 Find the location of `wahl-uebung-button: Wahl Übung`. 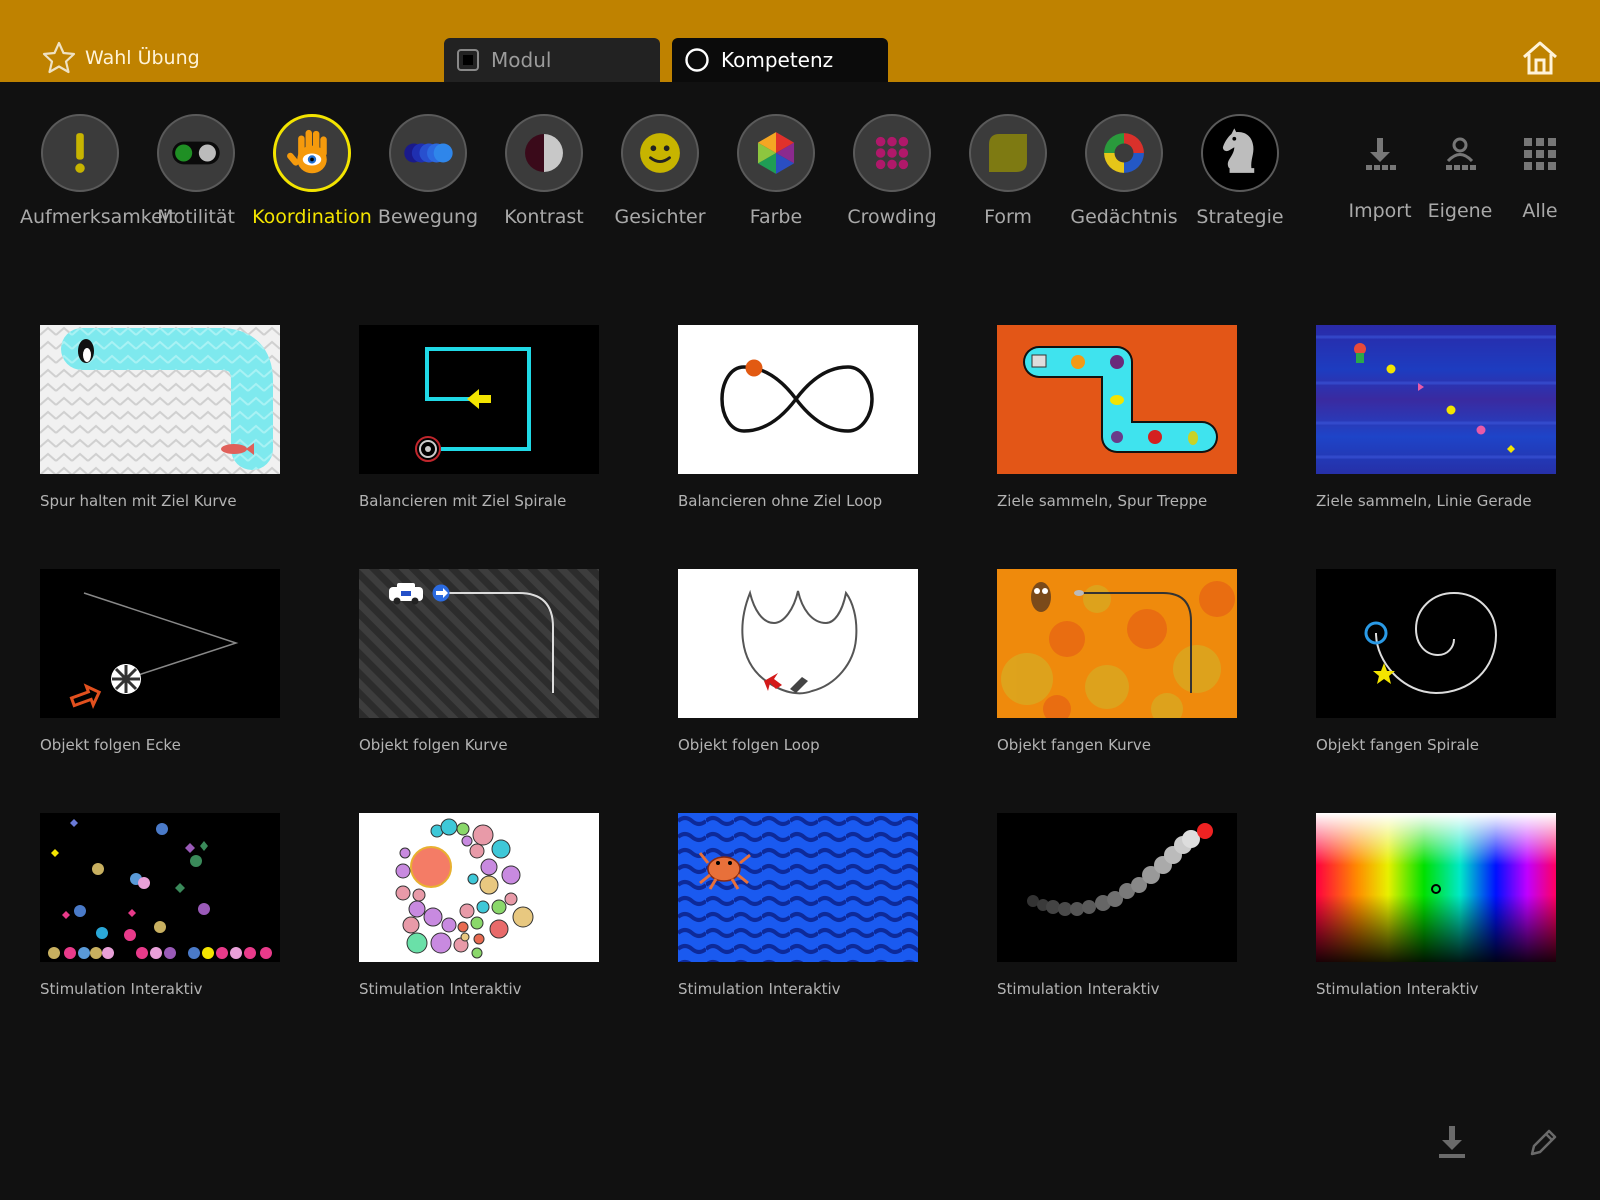

wahl-uebung-button: Wahl Übung is located at coordinates (121, 58).